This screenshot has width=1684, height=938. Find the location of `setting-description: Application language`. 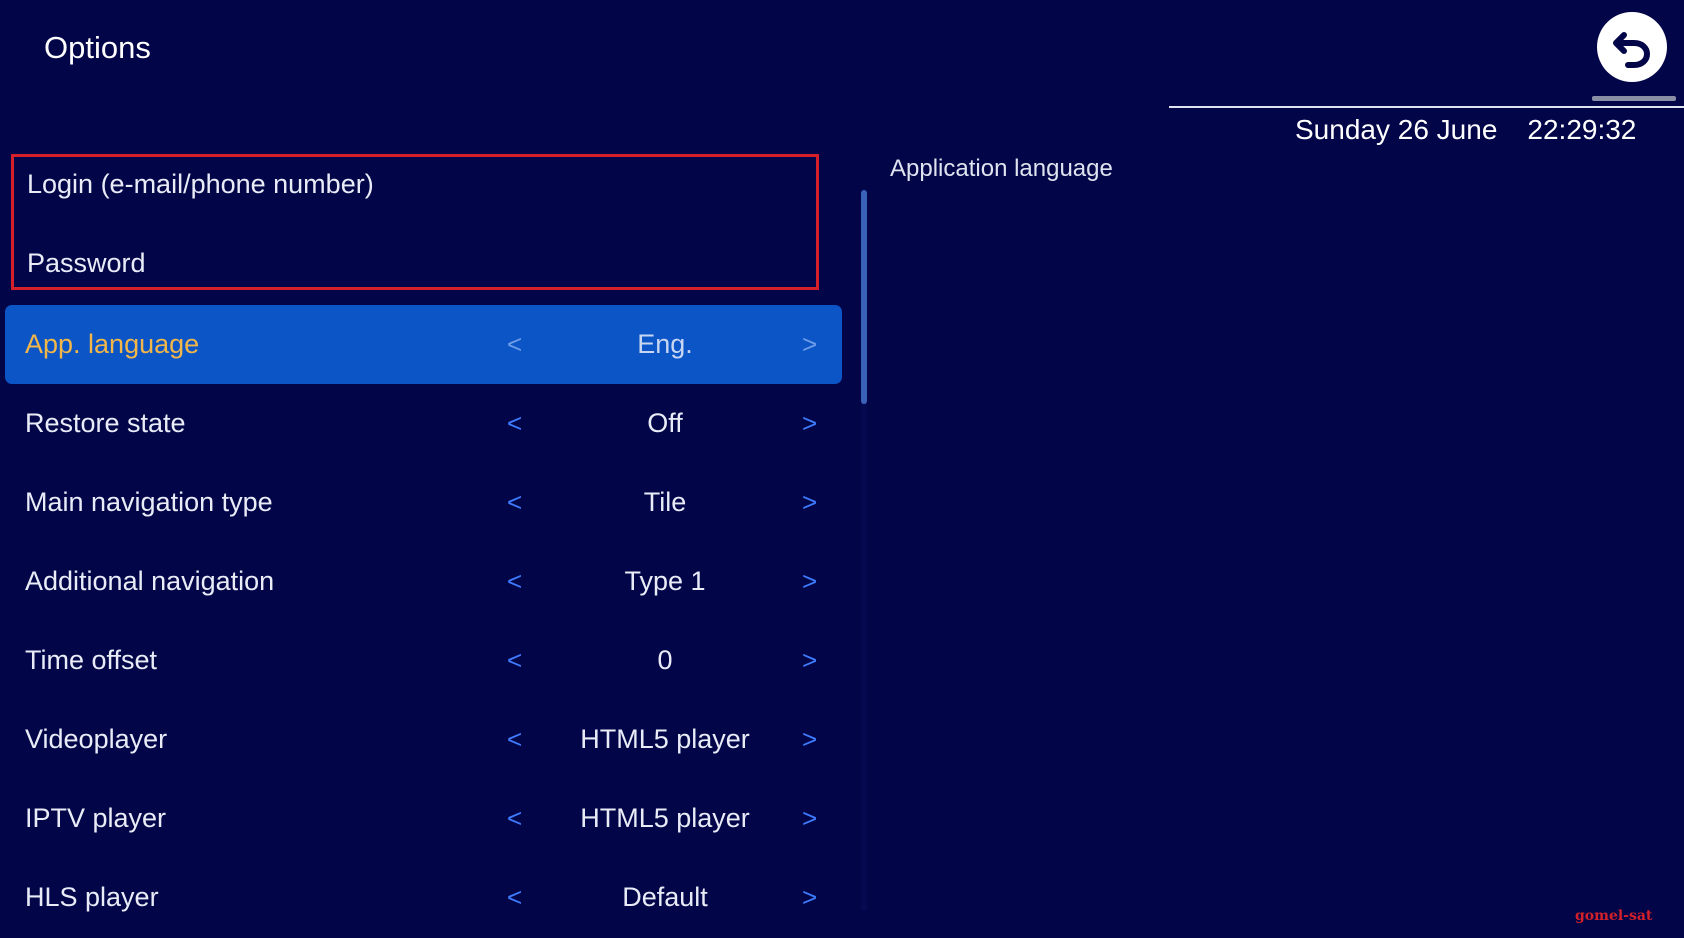

setting-description: Application language is located at coordinates (1001, 168).